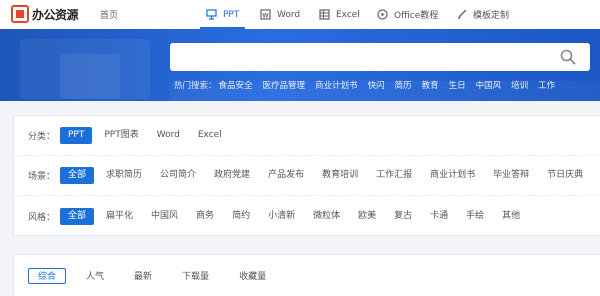 Image resolution: width=600 pixels, height=296 pixels. I want to click on filter-option: 商务, so click(205, 216).